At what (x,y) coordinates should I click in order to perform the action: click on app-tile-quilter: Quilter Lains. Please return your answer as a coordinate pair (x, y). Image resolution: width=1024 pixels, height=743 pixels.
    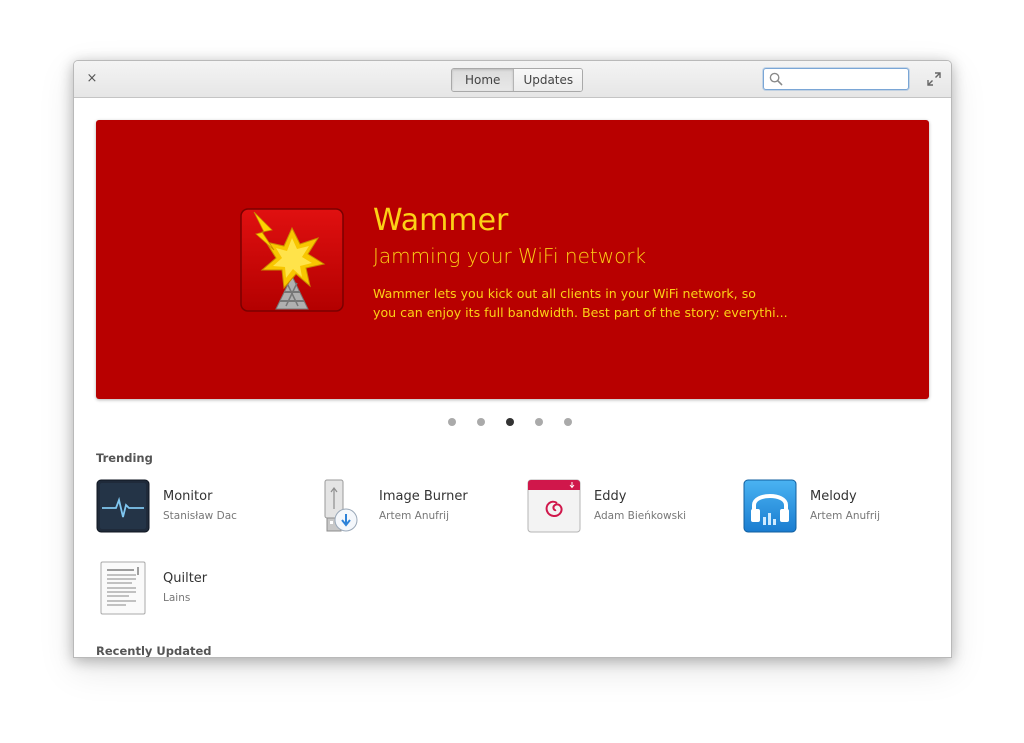
    Looking at the image, I should click on (196, 589).